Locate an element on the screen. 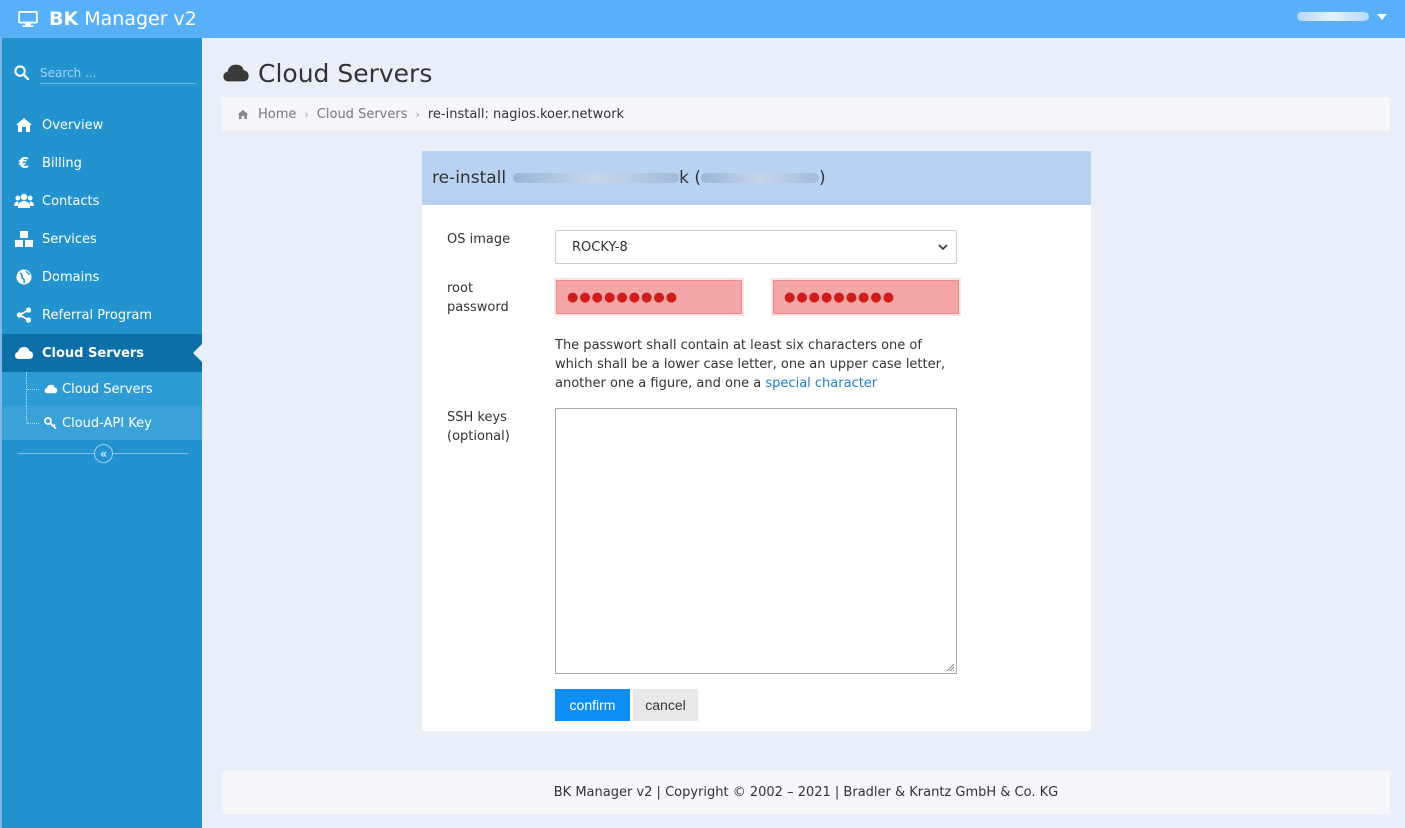 This screenshot has width=1405, height=828. euro-icon: € is located at coordinates (24, 163).